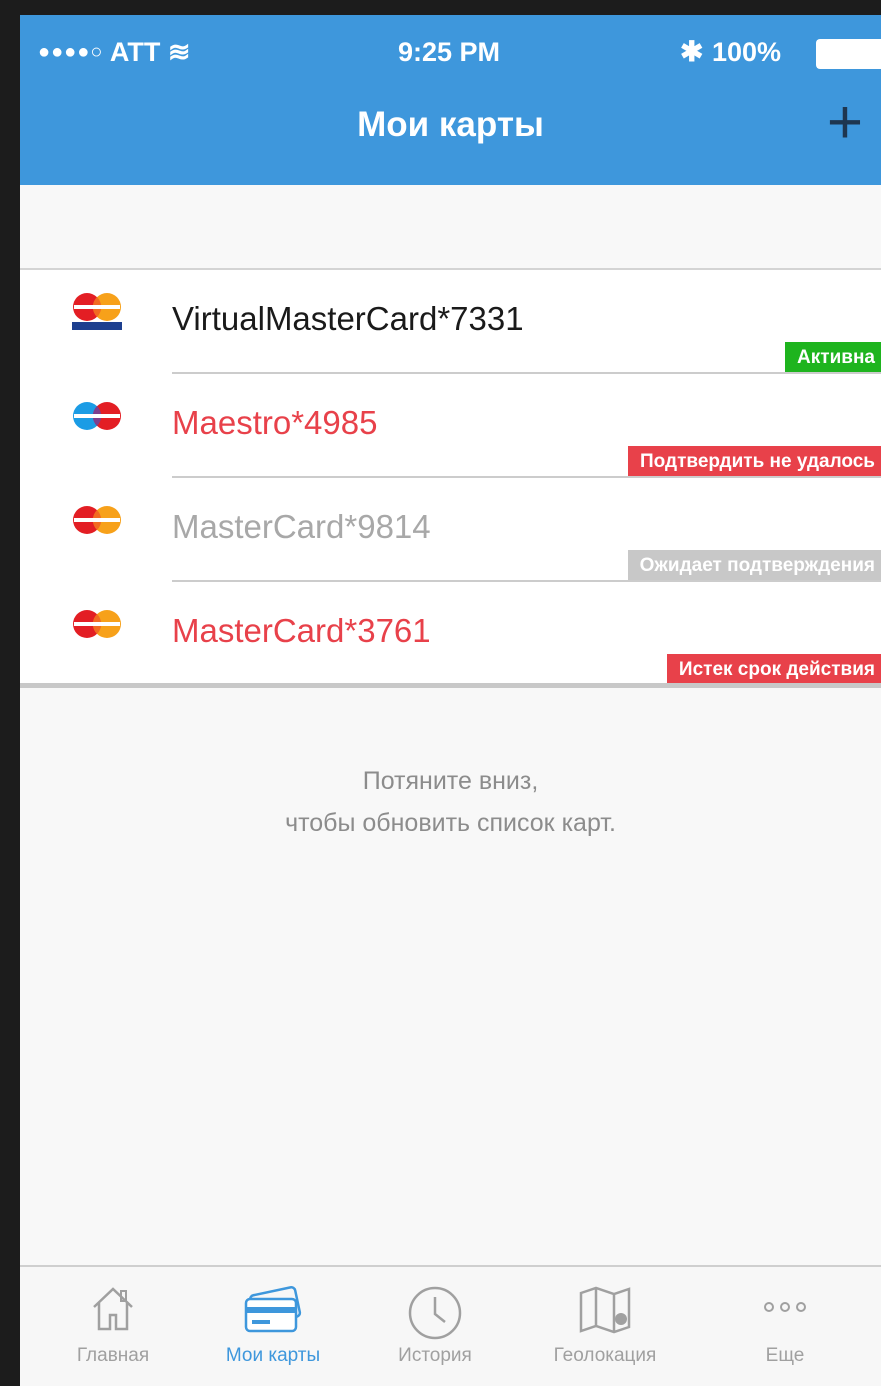 This screenshot has height=1386, width=881. What do you see at coordinates (273, 1355) in the screenshot?
I see `tab-label: Мои карты` at bounding box center [273, 1355].